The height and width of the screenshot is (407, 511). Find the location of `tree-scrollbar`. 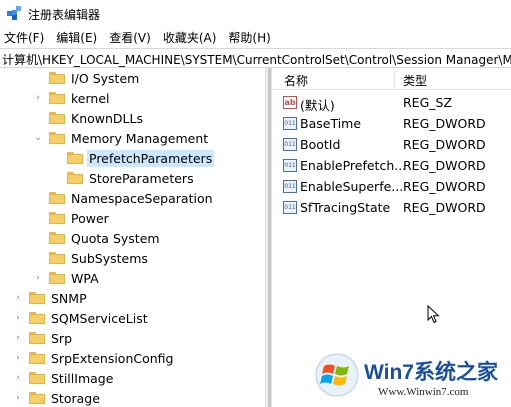

tree-scrollbar is located at coordinates (269, 237).